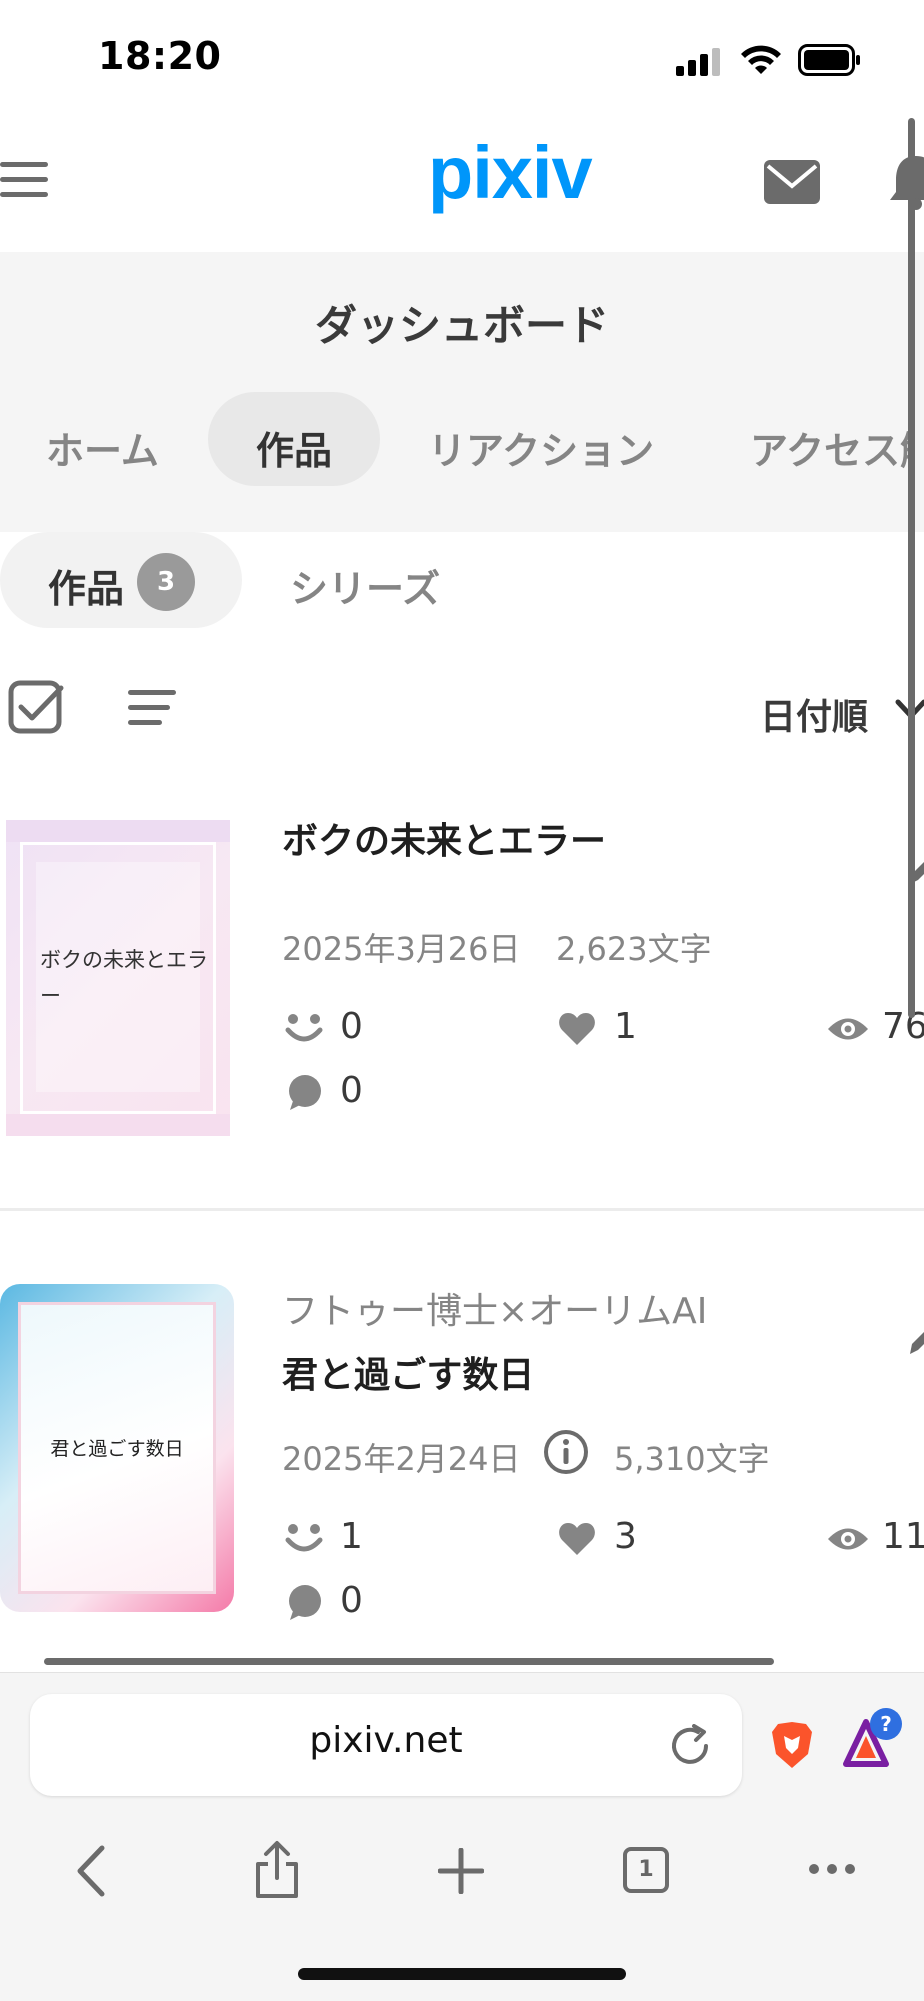 The width and height of the screenshot is (924, 2001). Describe the element at coordinates (494, 1308) in the screenshot. I see `work-series-2: フトゥー博士×オーリムAI` at that location.